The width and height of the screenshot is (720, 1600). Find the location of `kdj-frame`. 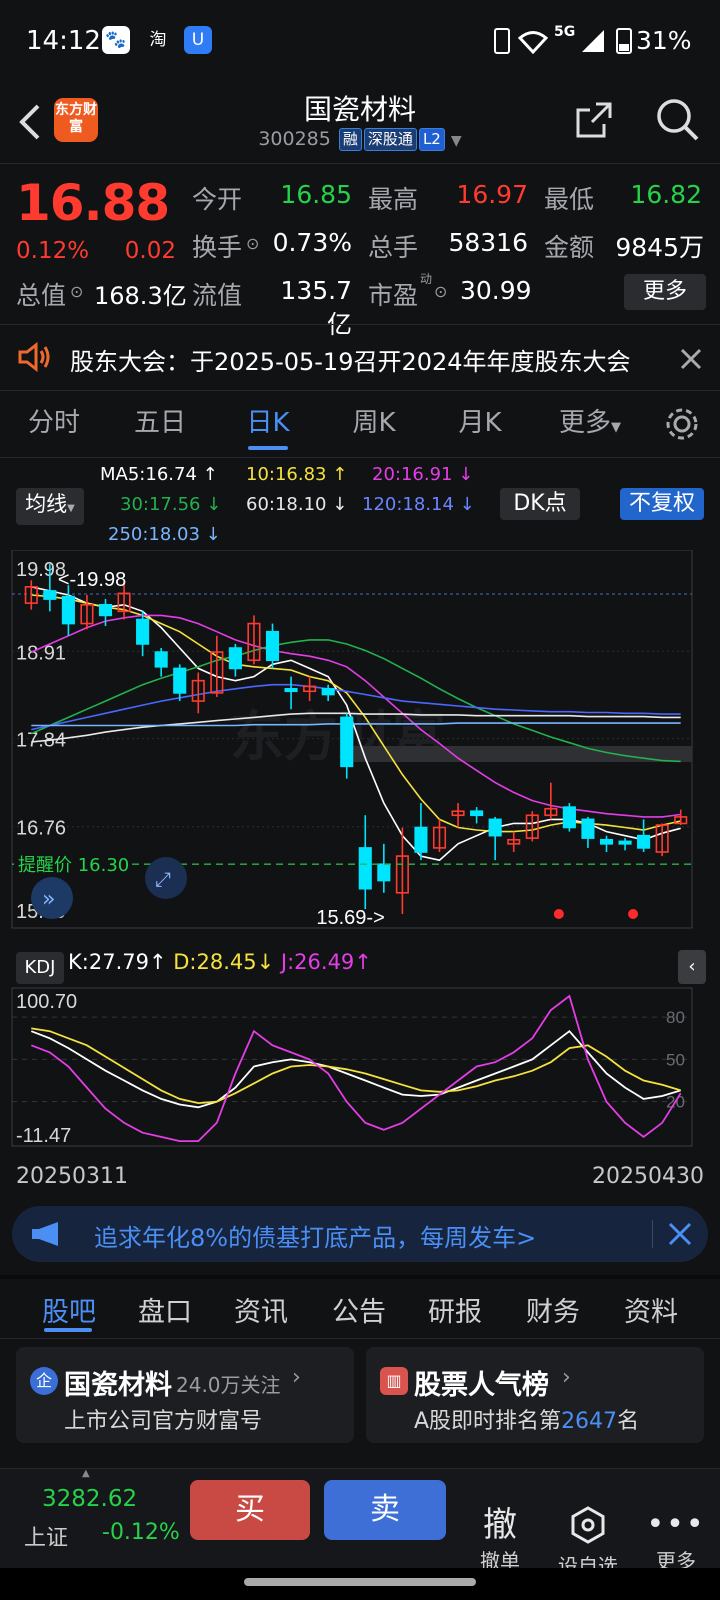

kdj-frame is located at coordinates (352, 1067).